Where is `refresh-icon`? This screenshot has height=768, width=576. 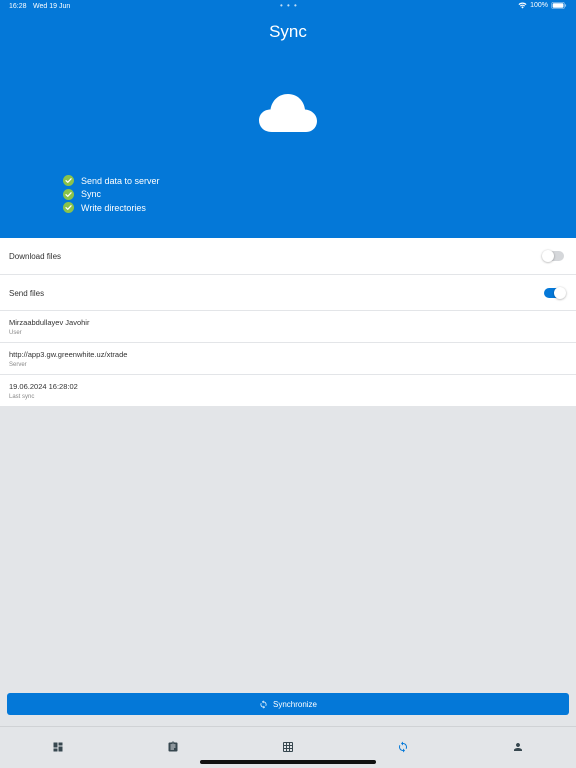
refresh-icon is located at coordinates (263, 704).